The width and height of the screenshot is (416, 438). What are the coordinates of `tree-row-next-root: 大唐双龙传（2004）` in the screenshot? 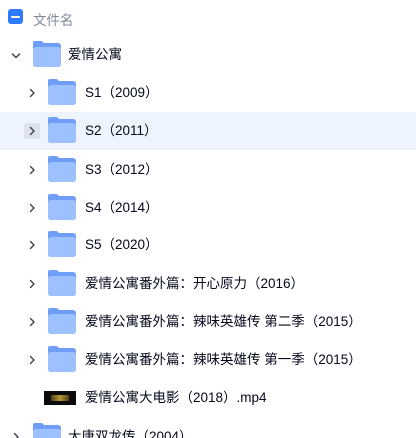 It's located at (208, 428).